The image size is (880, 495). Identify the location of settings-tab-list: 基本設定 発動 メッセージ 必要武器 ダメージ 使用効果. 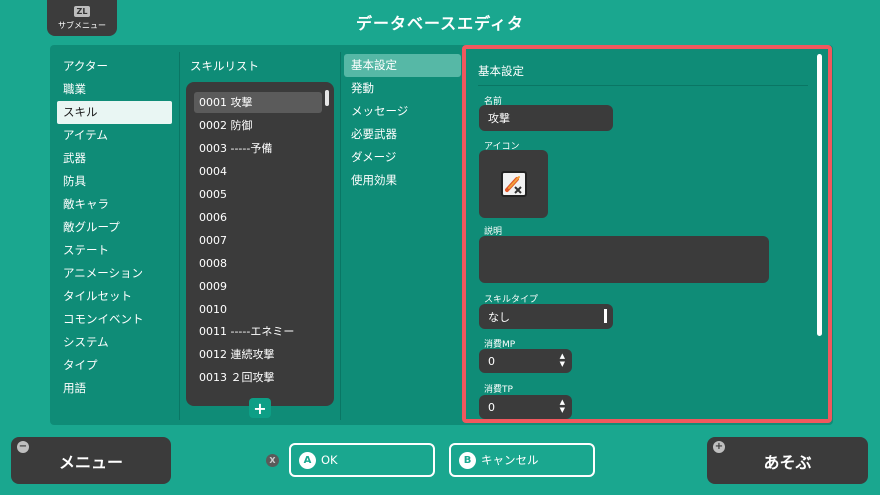
(402, 123).